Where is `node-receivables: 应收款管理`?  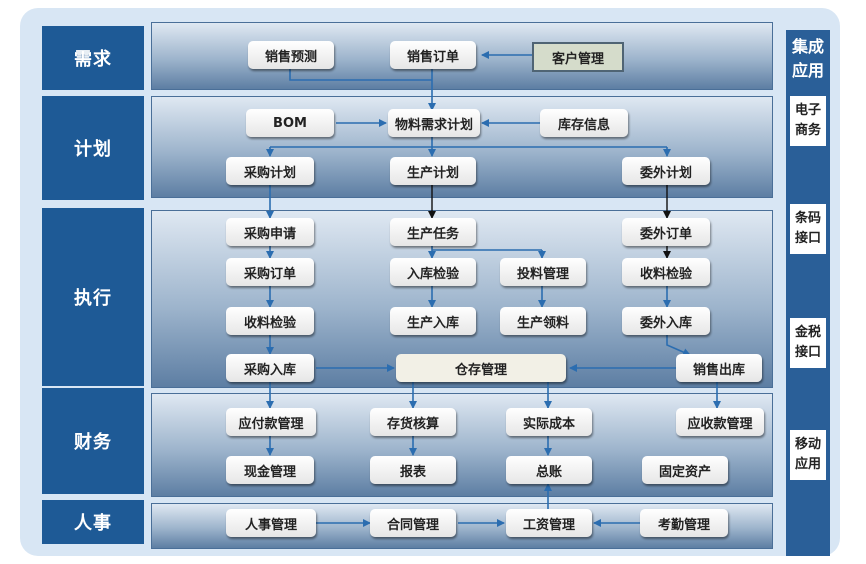
node-receivables: 应收款管理 is located at coordinates (720, 422).